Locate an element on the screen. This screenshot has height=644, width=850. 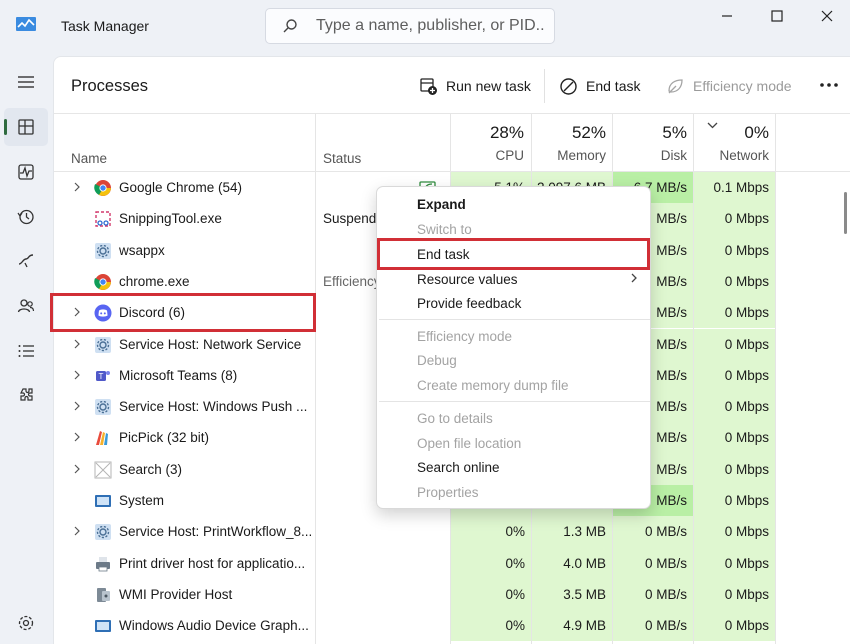
close-button is located at coordinates (827, 16).